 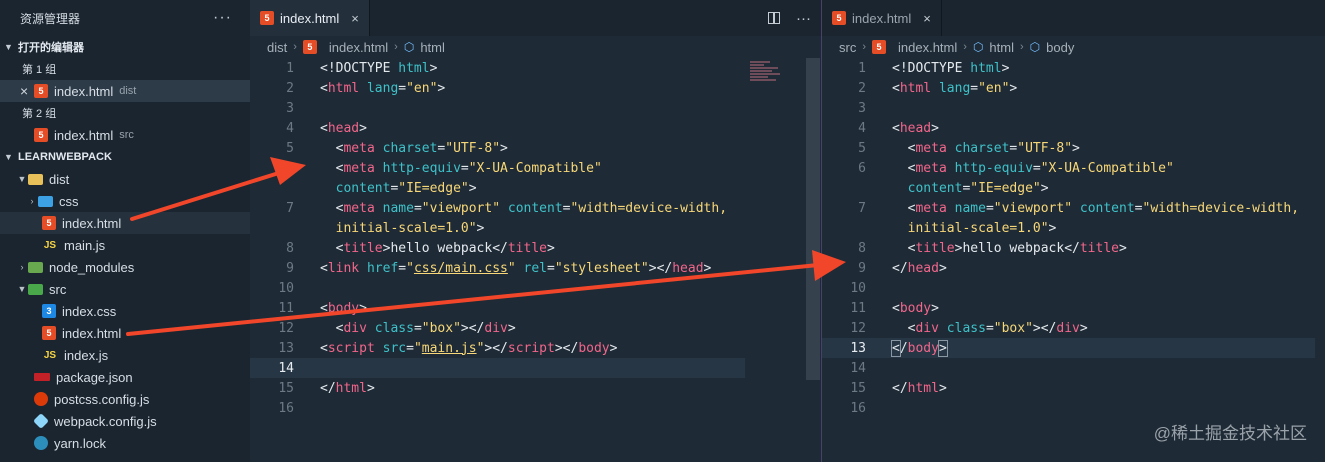 I want to click on breadcrumb-item: src, so click(x=847, y=47).